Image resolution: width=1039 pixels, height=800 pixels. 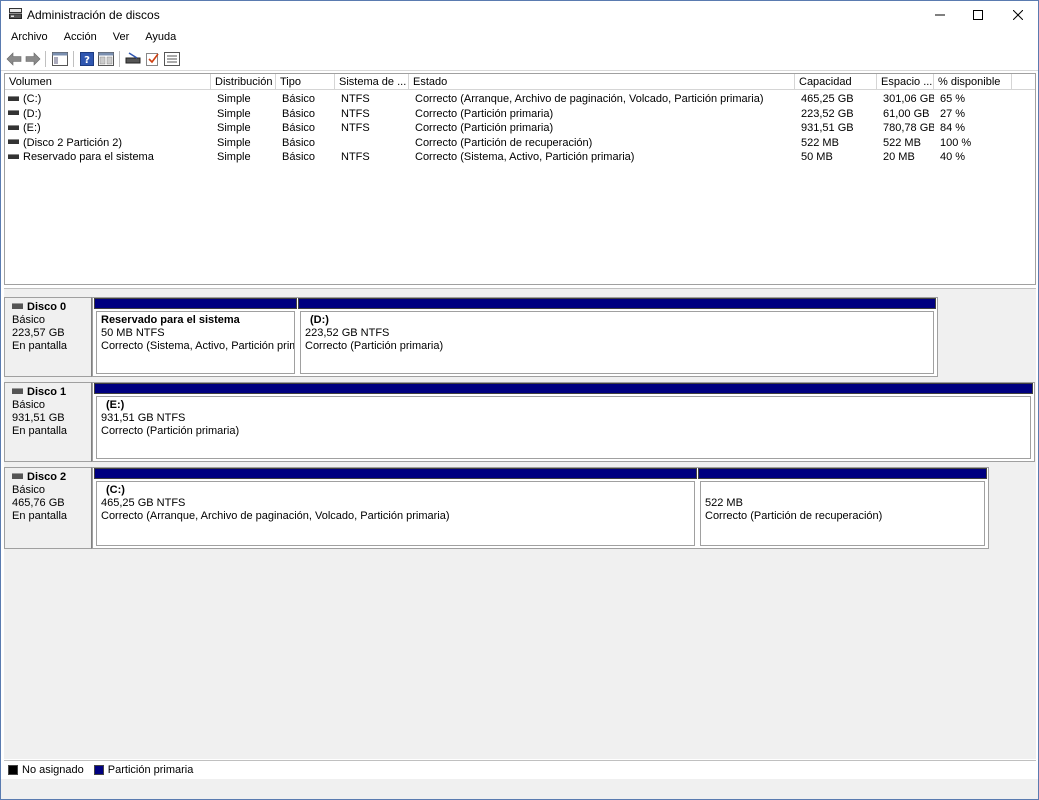 I want to click on partition-size: 465,25 GB NTFS, so click(x=143, y=503).